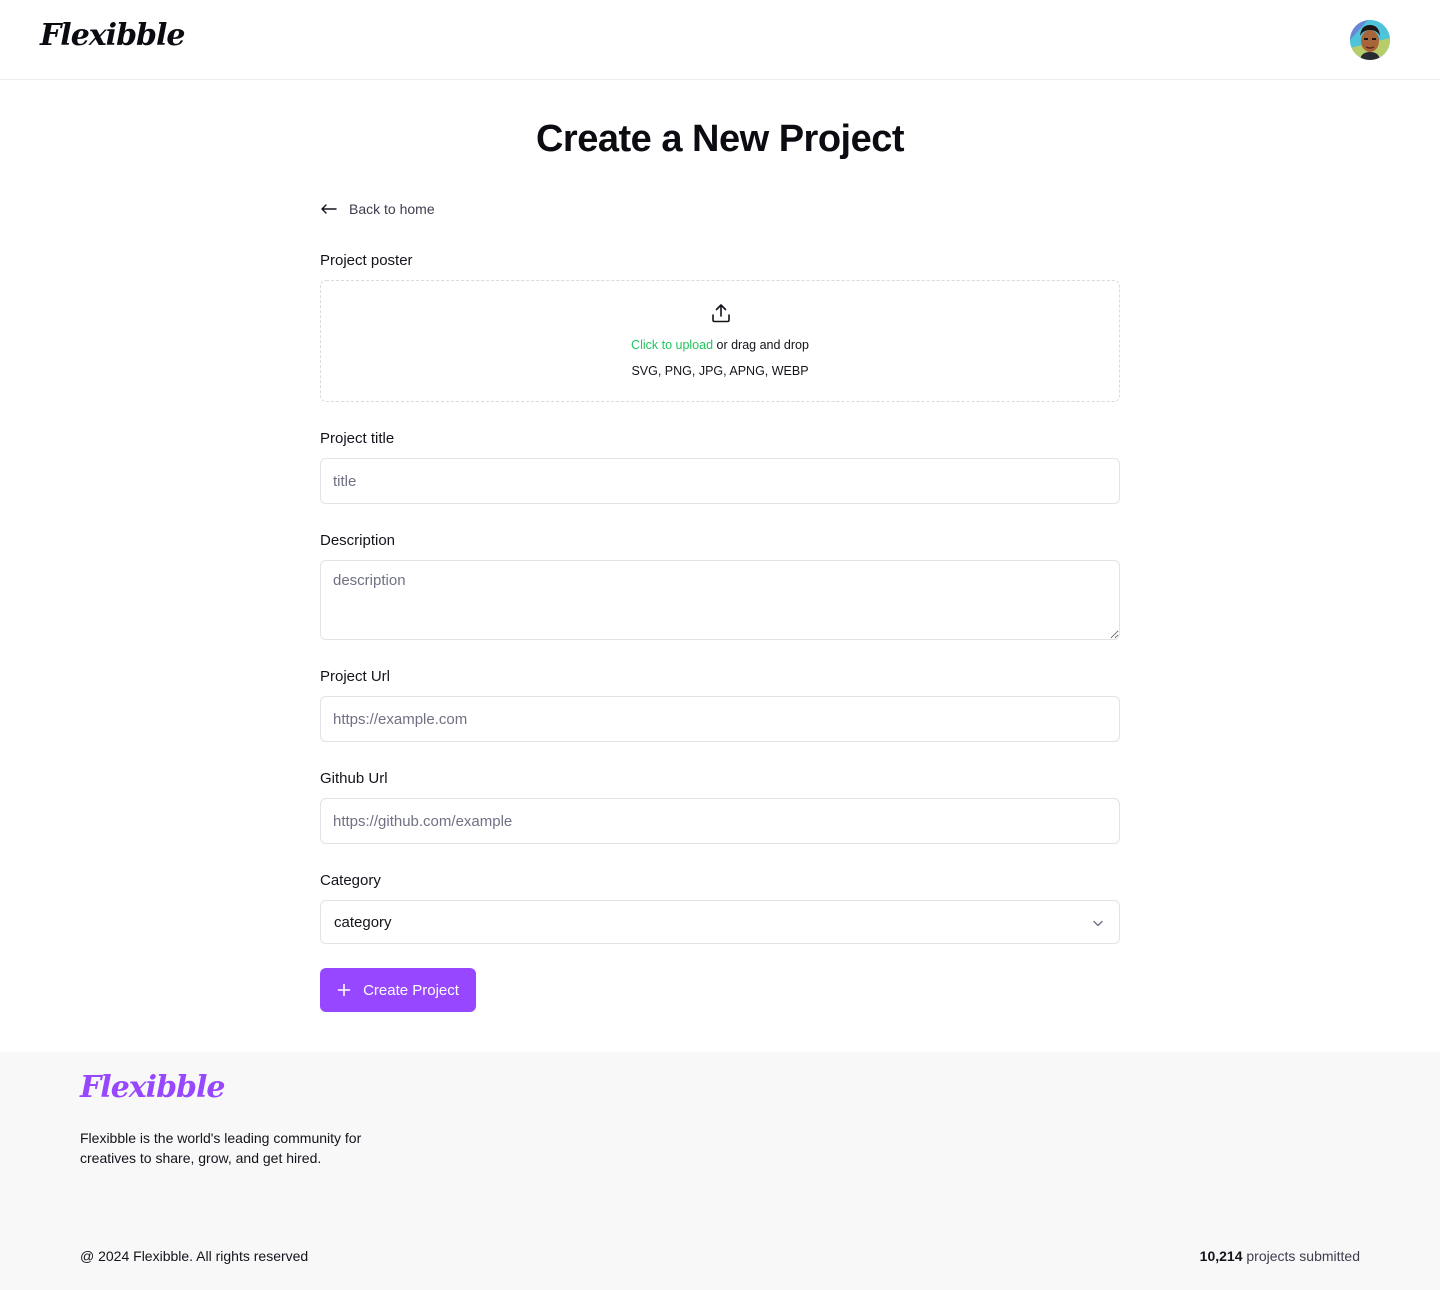 This screenshot has height=1290, width=1440. Describe the element at coordinates (344, 990) in the screenshot. I see `plus-icon` at that location.